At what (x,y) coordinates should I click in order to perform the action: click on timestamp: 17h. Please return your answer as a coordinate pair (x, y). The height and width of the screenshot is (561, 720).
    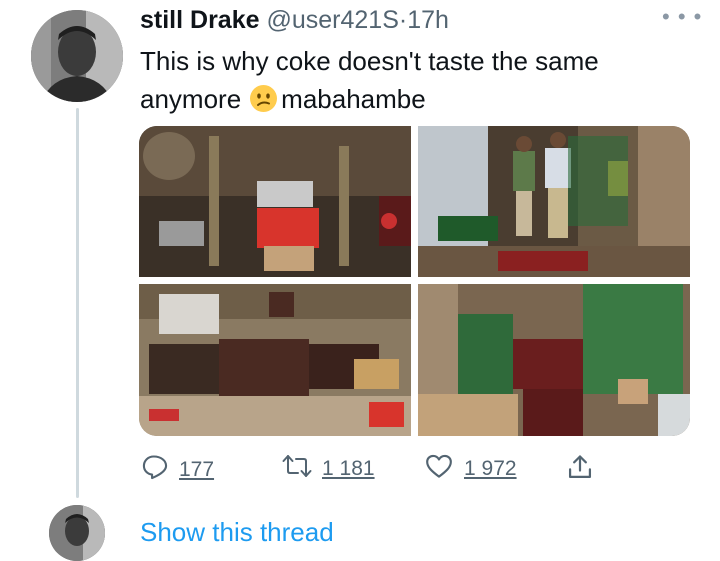
    Looking at the image, I should click on (428, 20).